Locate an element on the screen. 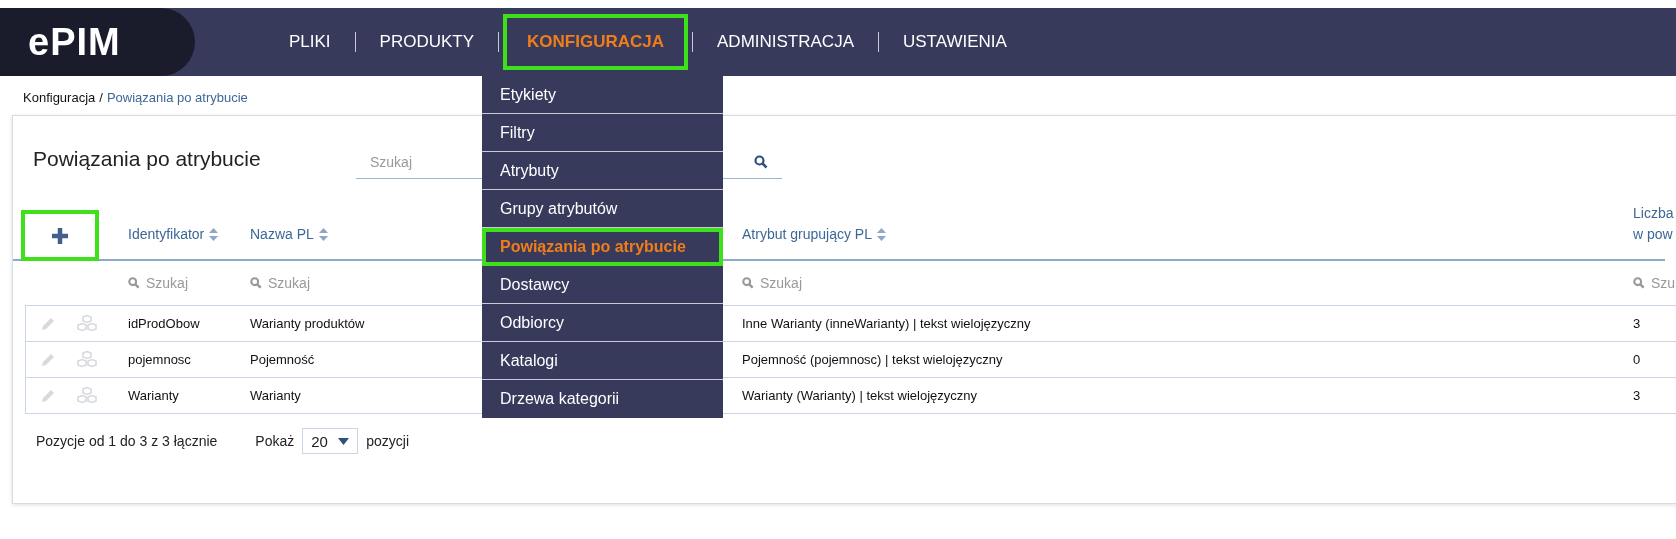 This screenshot has height=539, width=1676. table-cell: pojemnosc is located at coordinates (159, 359).